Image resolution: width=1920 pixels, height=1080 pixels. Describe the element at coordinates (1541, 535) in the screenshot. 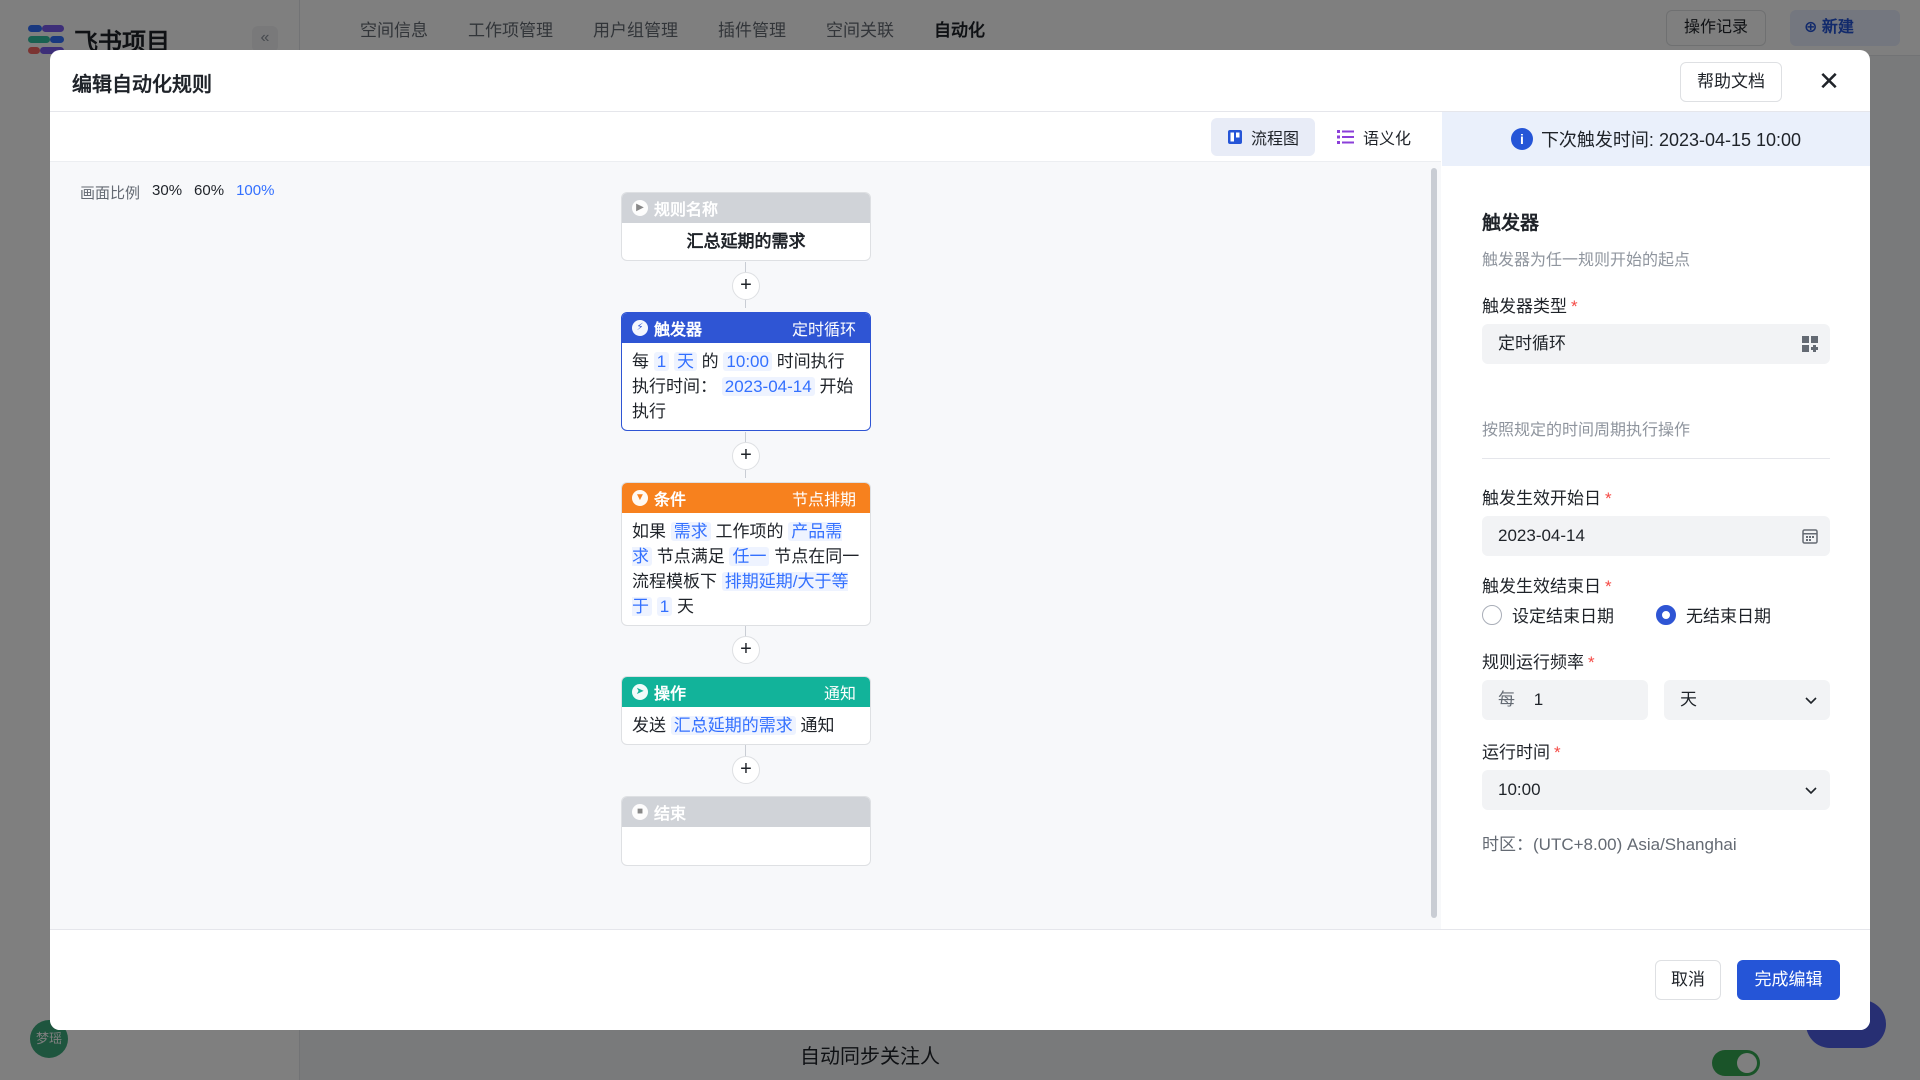

I see `start-date-value: 2023-04-14` at that location.